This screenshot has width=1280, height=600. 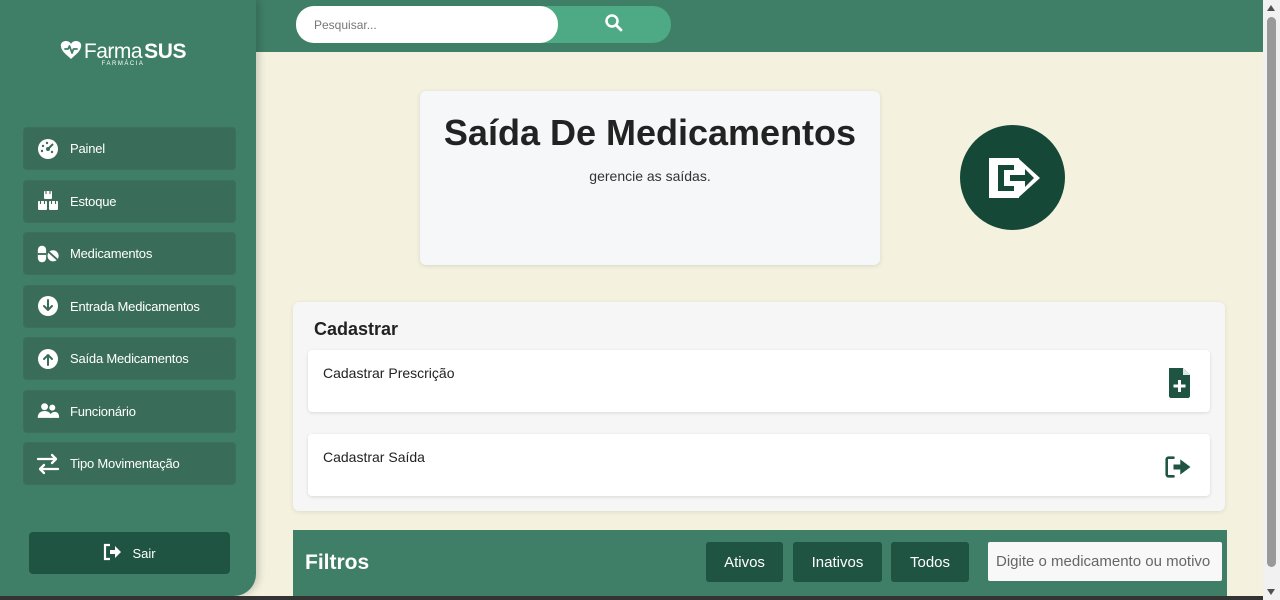 I want to click on arrow-down-circle-icon, so click(x=48, y=306).